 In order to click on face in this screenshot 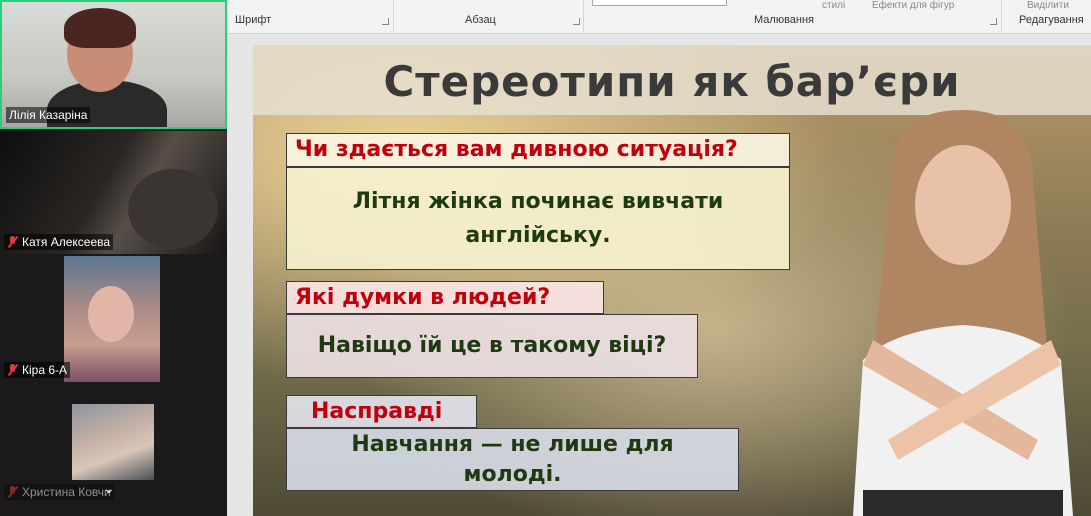, I will do `click(963, 205)`.